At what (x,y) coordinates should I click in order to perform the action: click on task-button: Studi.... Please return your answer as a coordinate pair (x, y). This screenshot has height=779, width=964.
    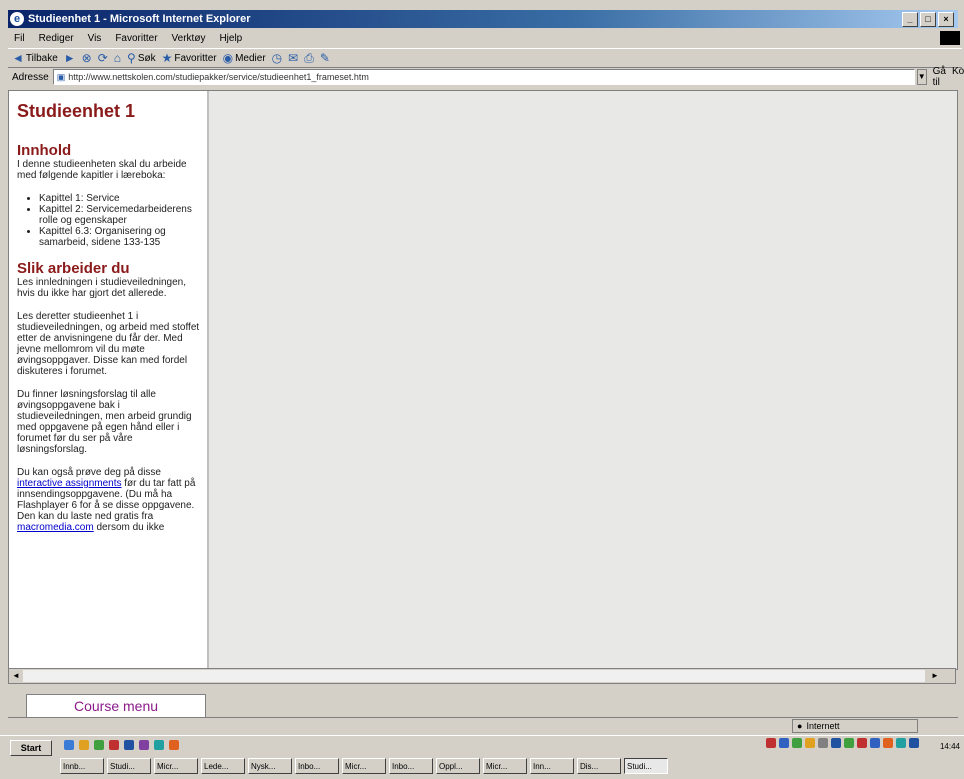
    Looking at the image, I should click on (129, 766).